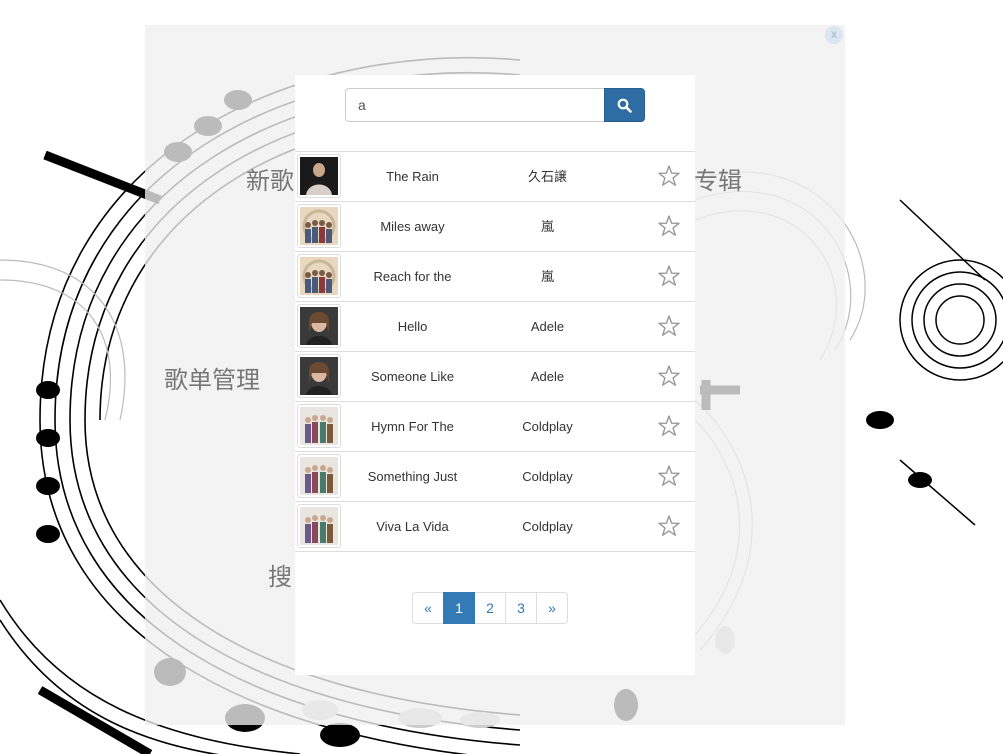  I want to click on pagination-prev: «, so click(428, 608).